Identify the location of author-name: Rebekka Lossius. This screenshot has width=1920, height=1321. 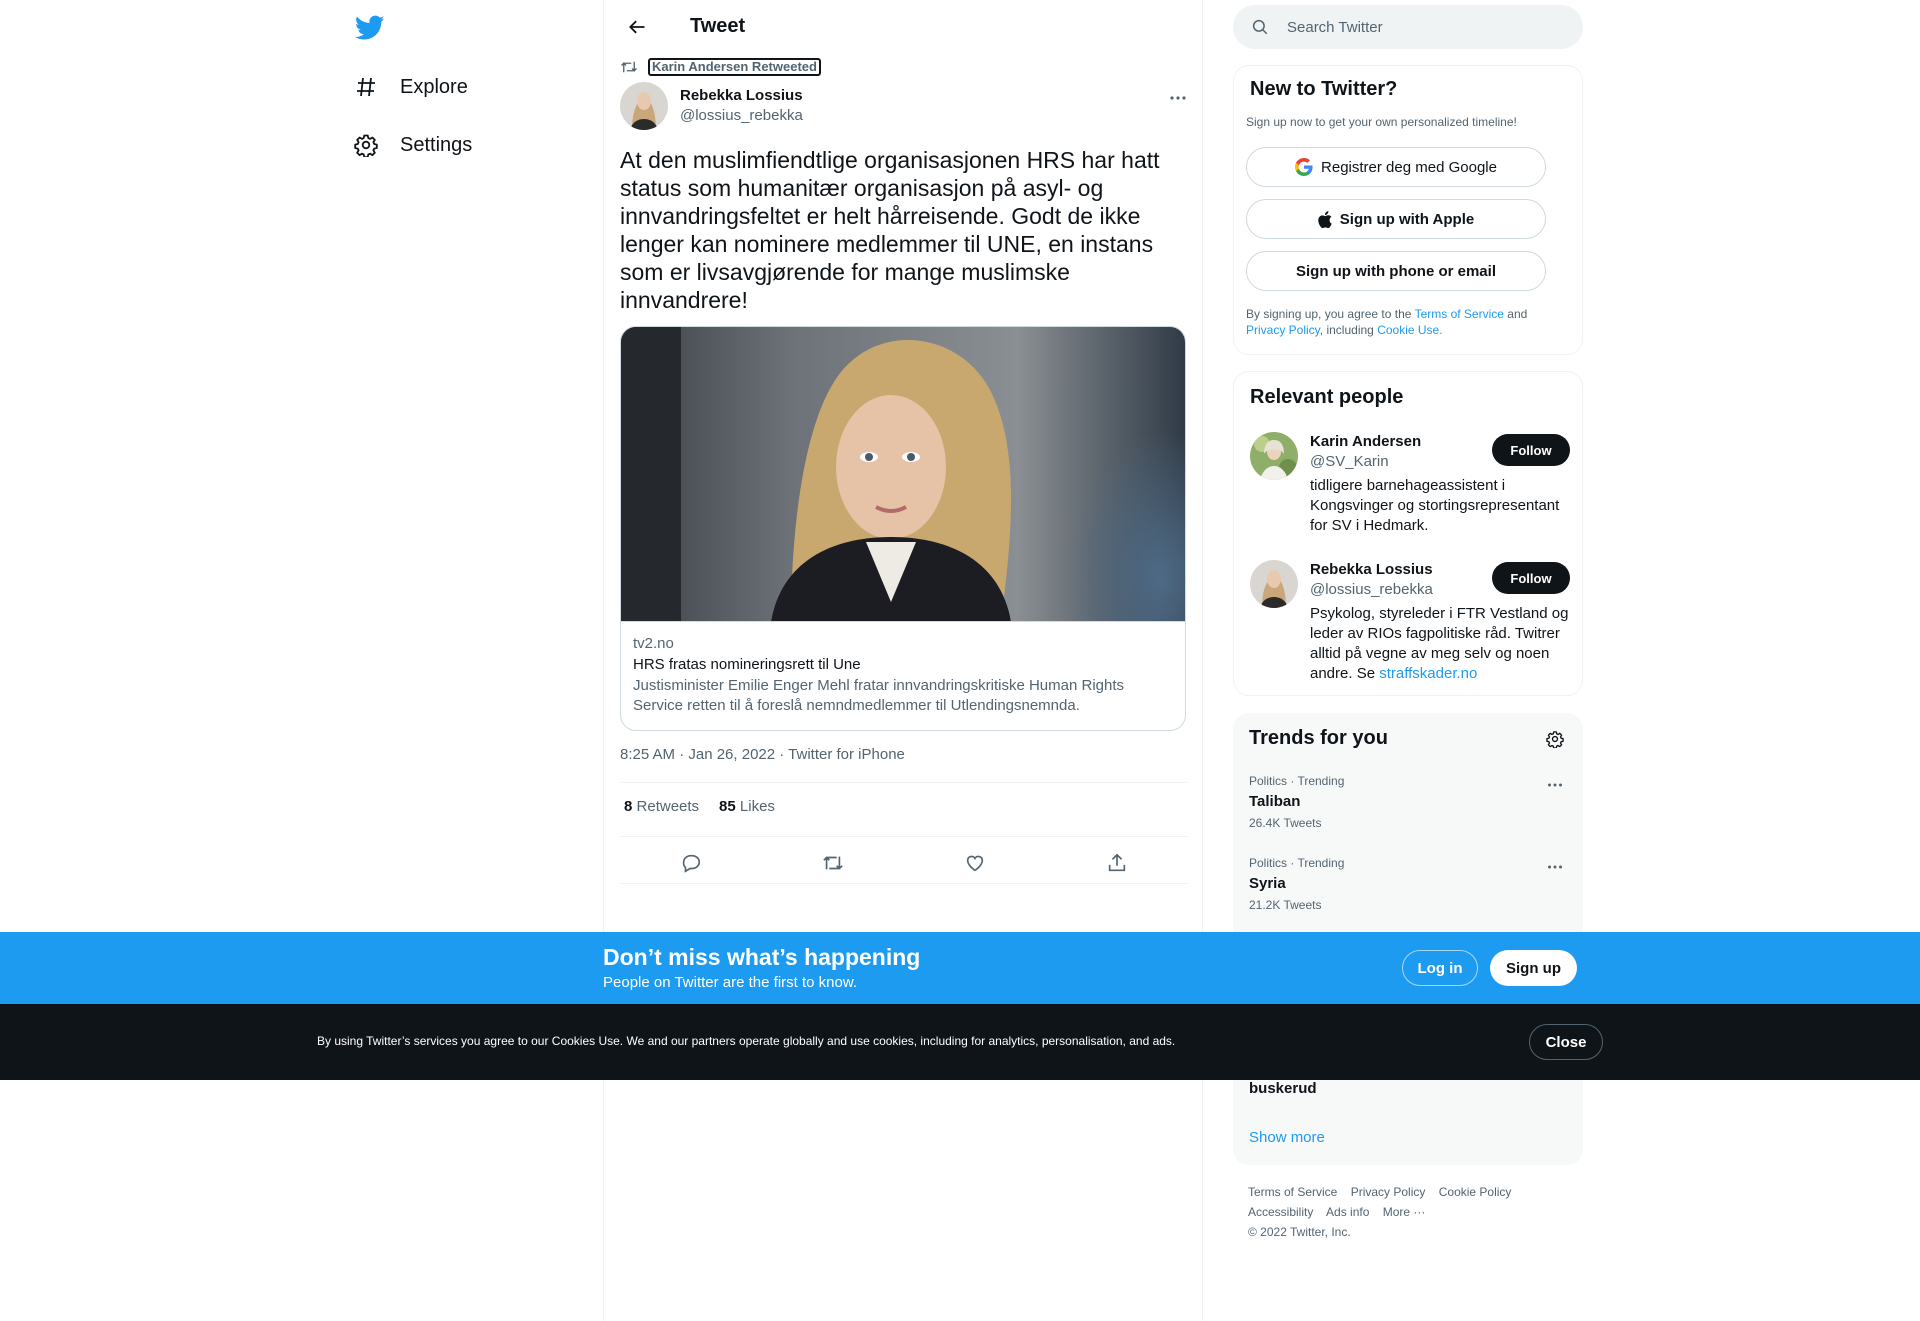
(741, 96).